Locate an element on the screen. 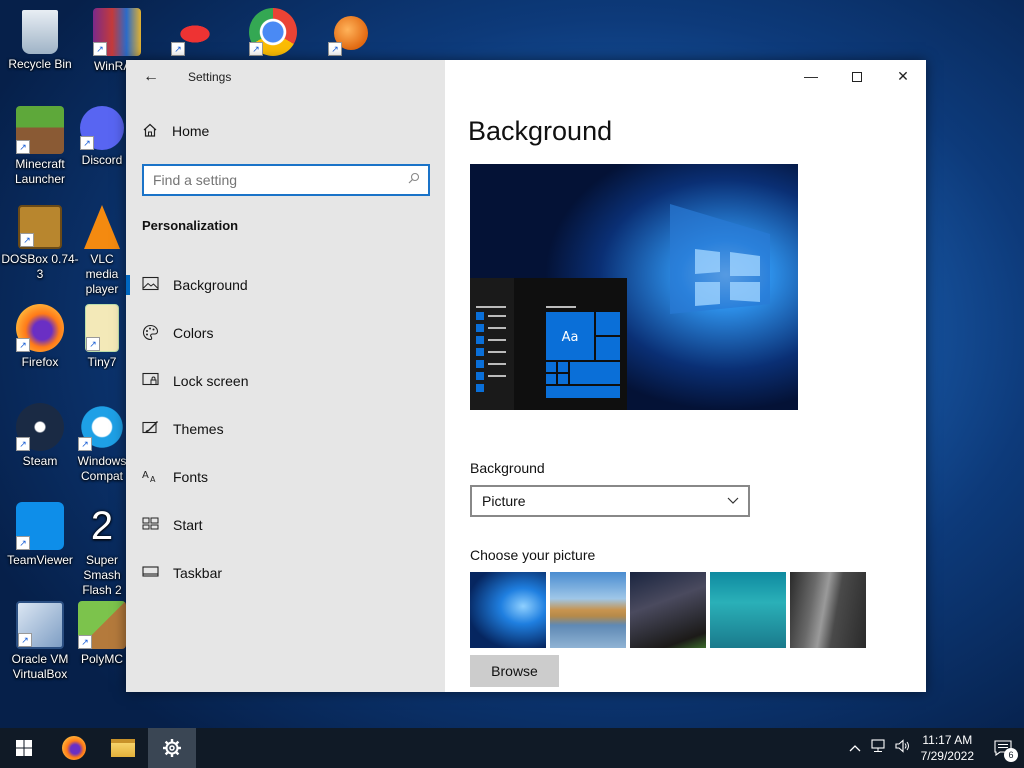  desktop-icon-minecraft-launcher: ↗ Minecraft Launcher is located at coordinates (40, 146).